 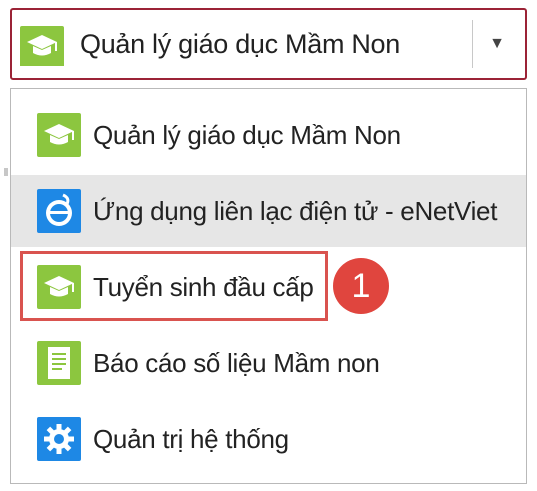 What do you see at coordinates (174, 286) in the screenshot?
I see `highlight-box` at bounding box center [174, 286].